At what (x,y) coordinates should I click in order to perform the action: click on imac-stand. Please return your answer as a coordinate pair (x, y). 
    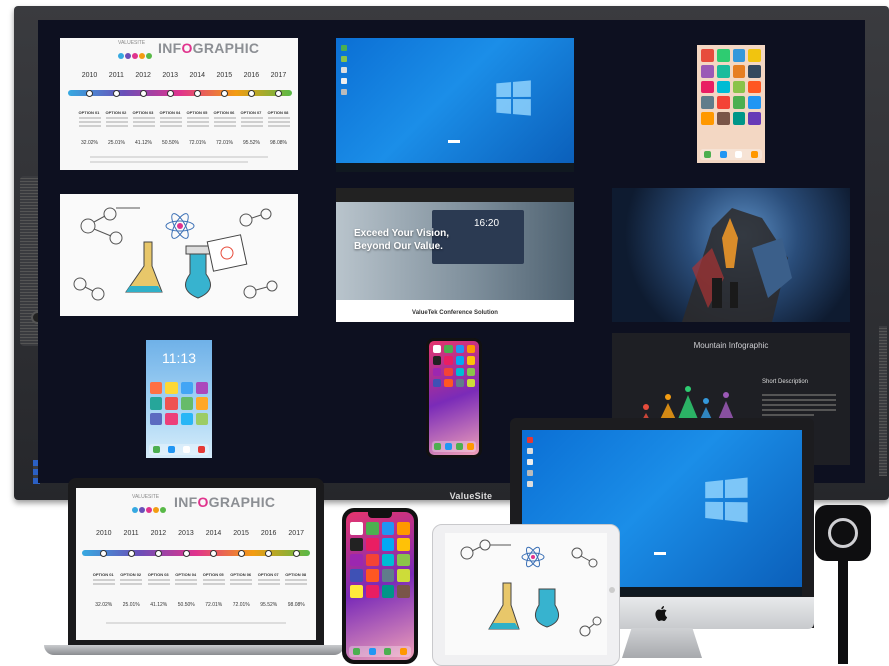
    Looking at the image, I should click on (662, 643).